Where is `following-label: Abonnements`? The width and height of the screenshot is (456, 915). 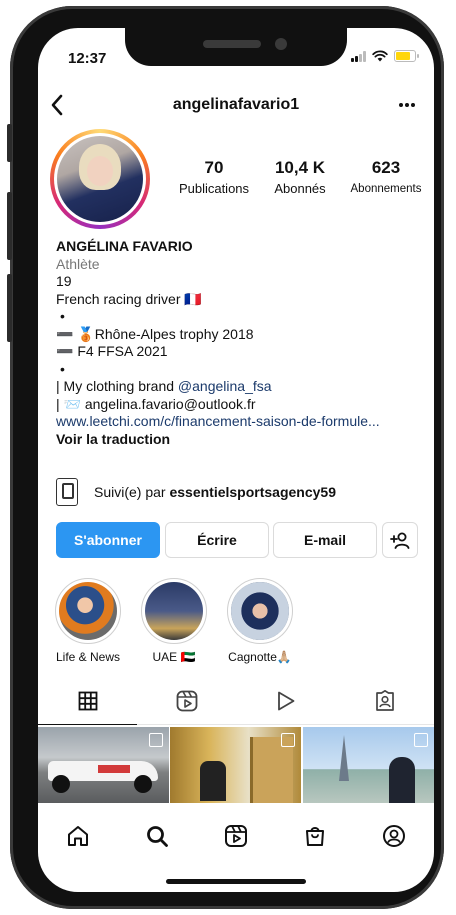
following-label: Abonnements is located at coordinates (386, 189).